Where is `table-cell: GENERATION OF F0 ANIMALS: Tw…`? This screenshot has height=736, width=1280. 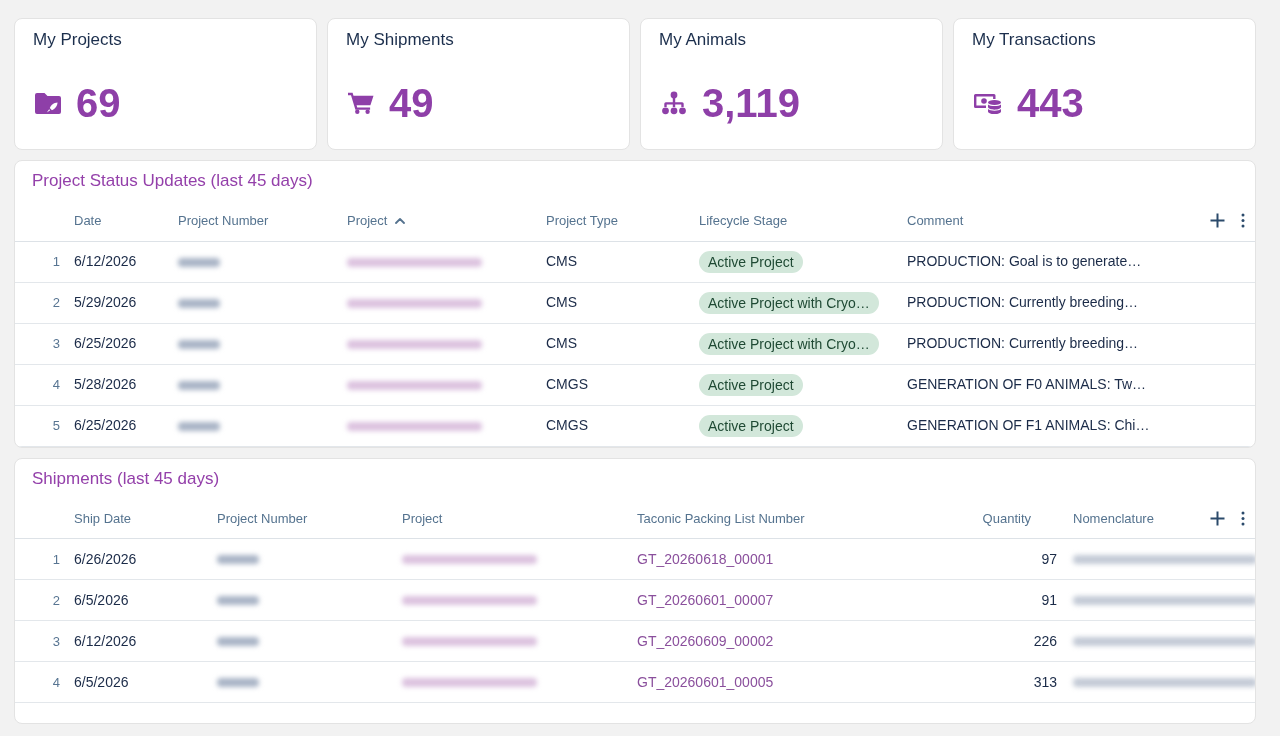
table-cell: GENERATION OF F0 ANIMALS: Tw… is located at coordinates (1027, 384).